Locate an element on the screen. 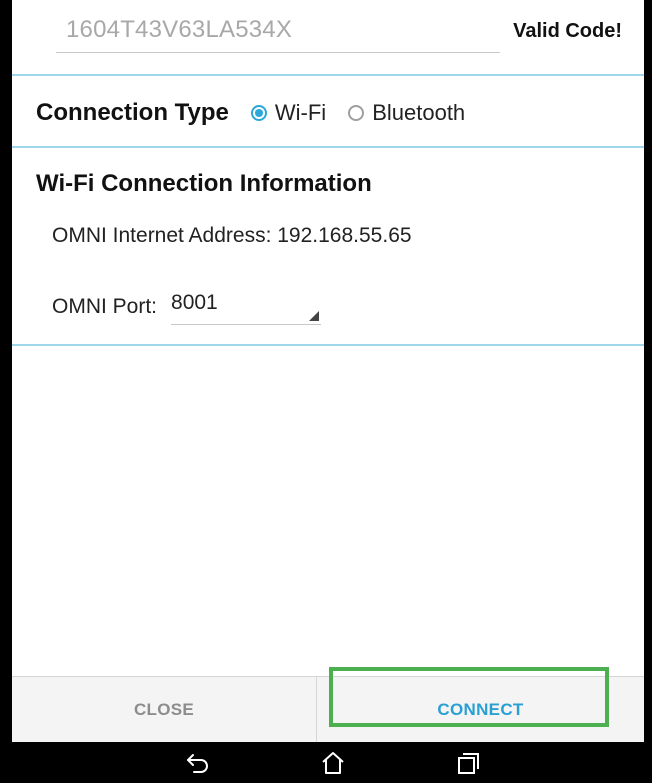  connection-type-row: Connection Type Wi-Fi Bluetooth is located at coordinates (261, 113).